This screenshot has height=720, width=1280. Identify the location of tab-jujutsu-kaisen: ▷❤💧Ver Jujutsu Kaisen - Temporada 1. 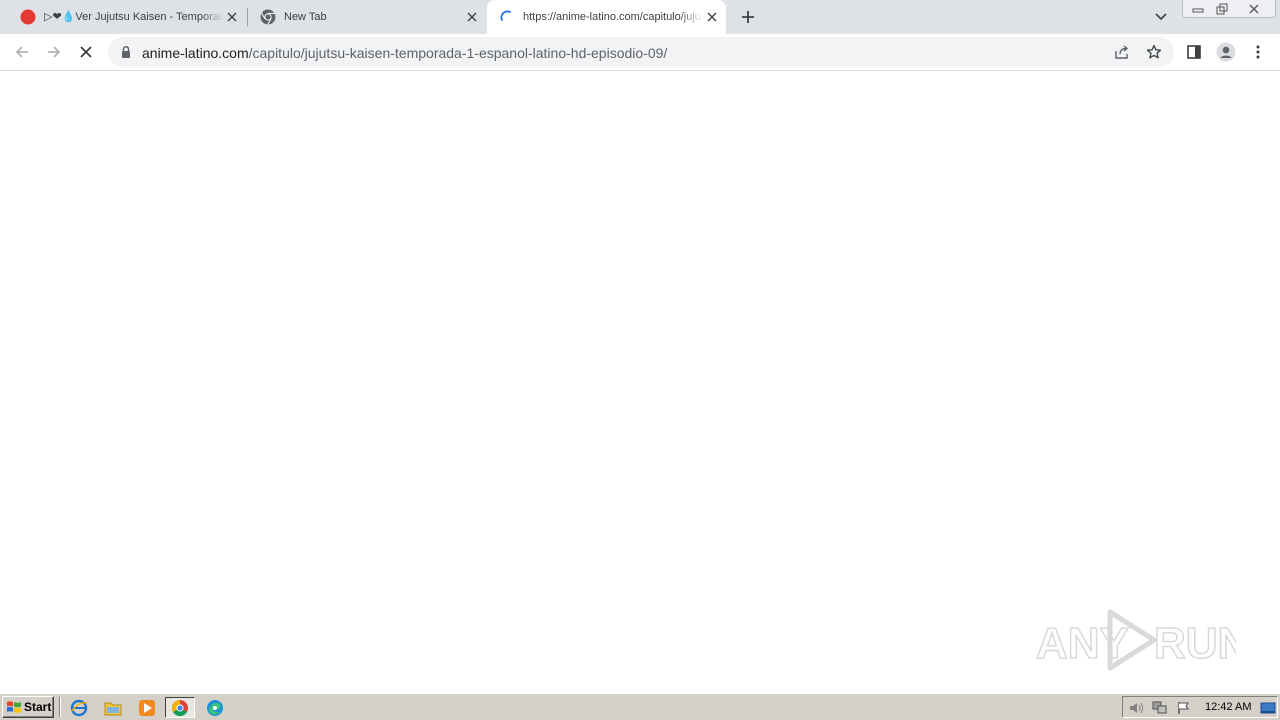
(127, 17).